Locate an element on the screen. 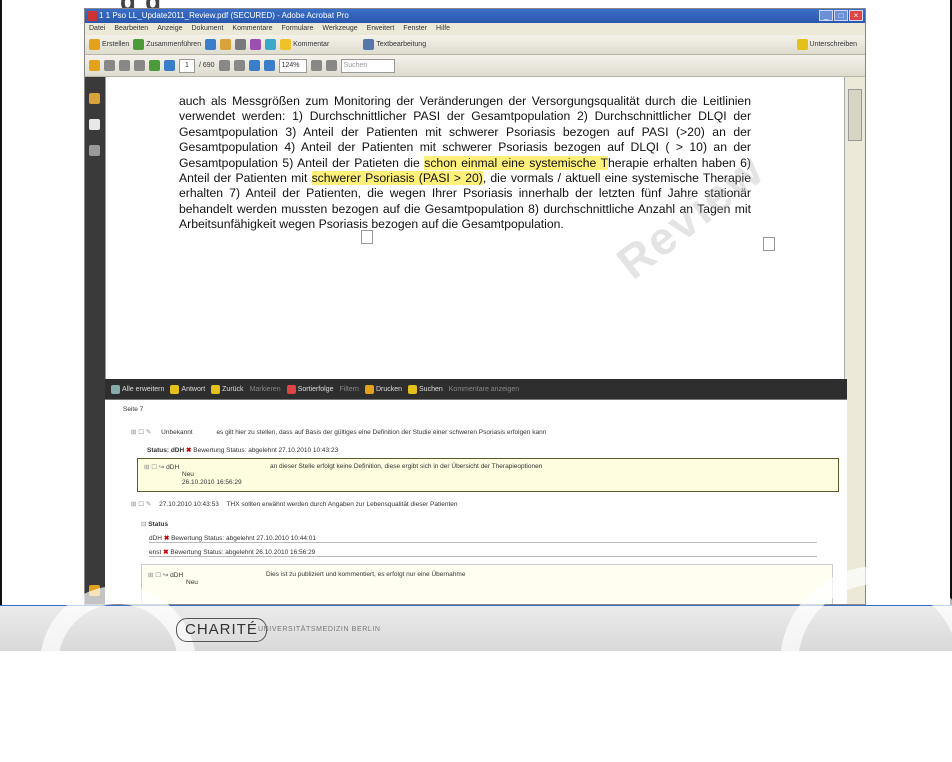 The height and width of the screenshot is (762, 952). sign-button: Unterschreiben is located at coordinates (826, 44).